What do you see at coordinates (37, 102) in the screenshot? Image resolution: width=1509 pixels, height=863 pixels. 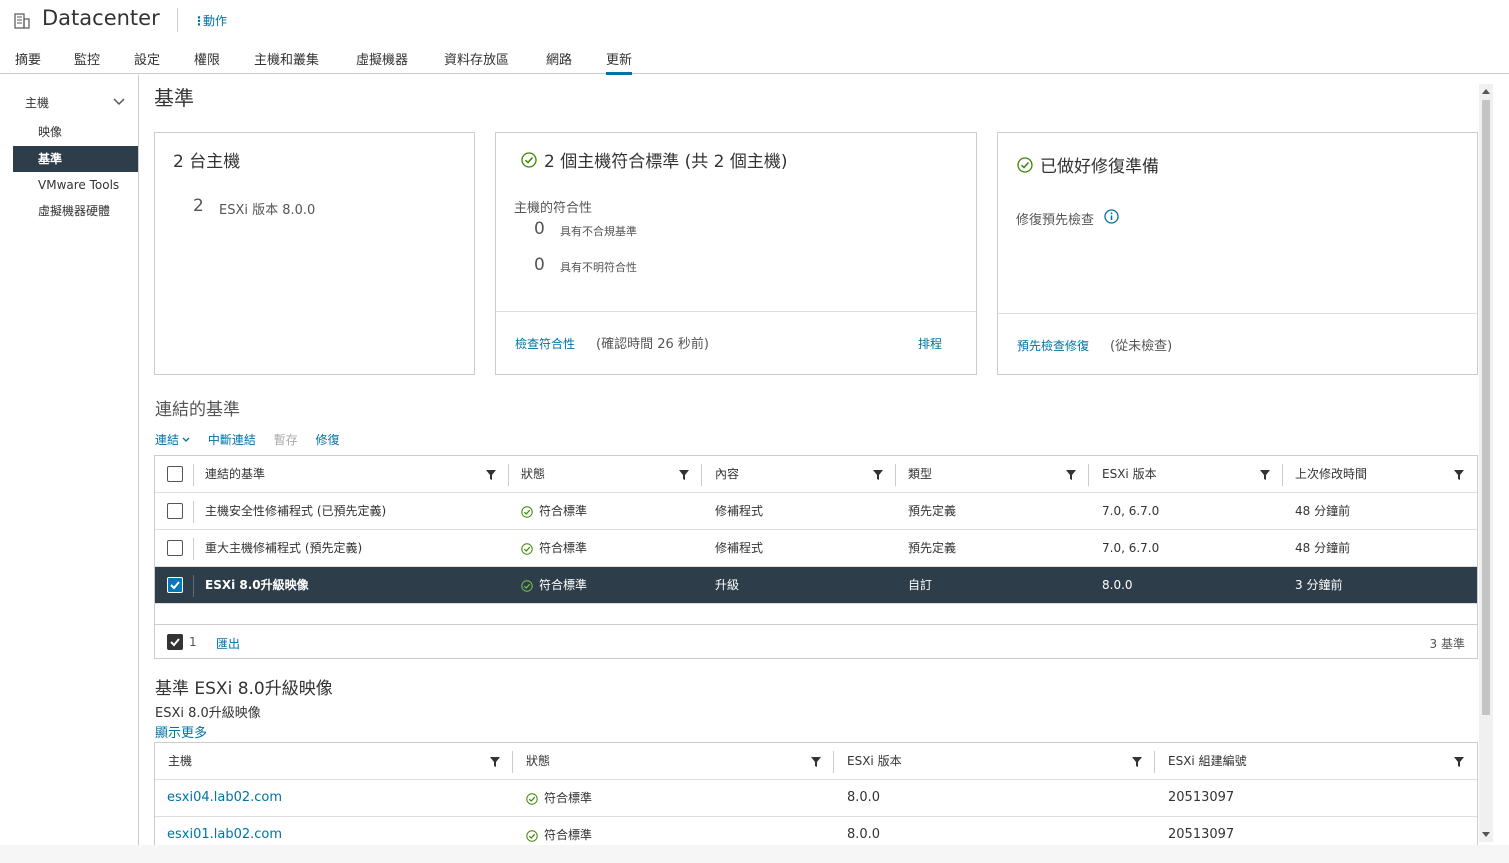 I see `sidebar-group-hosts: 主機` at bounding box center [37, 102].